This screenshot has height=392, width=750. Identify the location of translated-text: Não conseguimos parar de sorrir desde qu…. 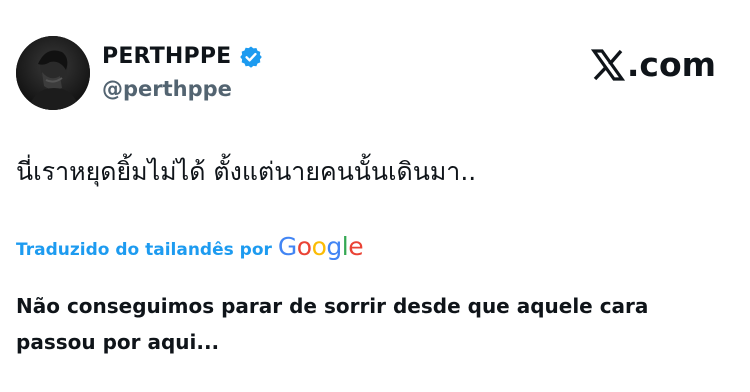
(332, 324).